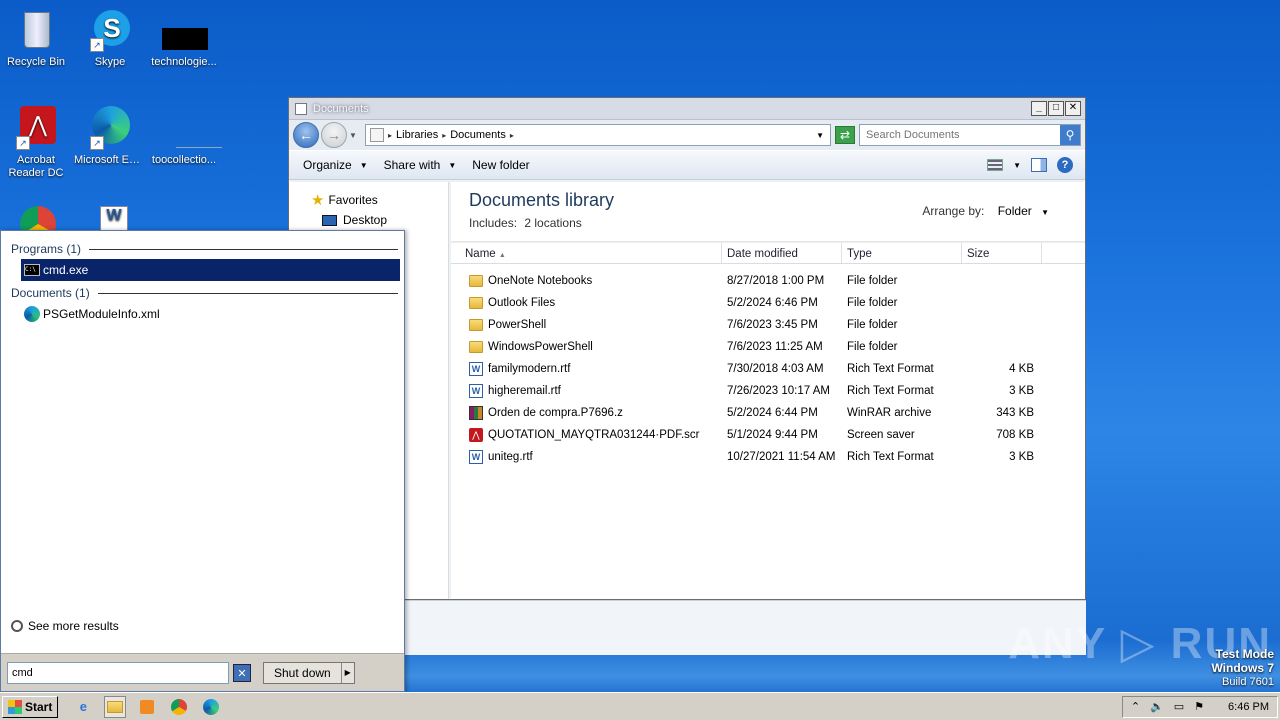 This screenshot has height=720, width=1280. What do you see at coordinates (115, 706) in the screenshot?
I see `taskbar-explorer-icon` at bounding box center [115, 706].